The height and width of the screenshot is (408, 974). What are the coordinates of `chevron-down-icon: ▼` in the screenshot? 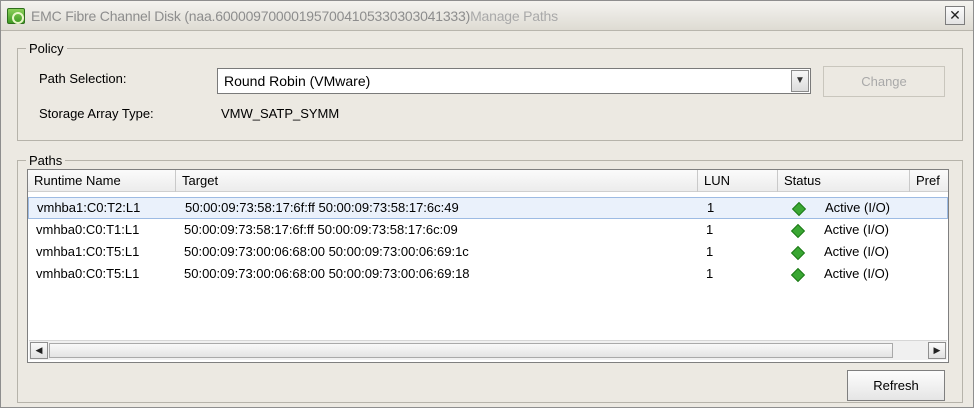 It's located at (800, 81).